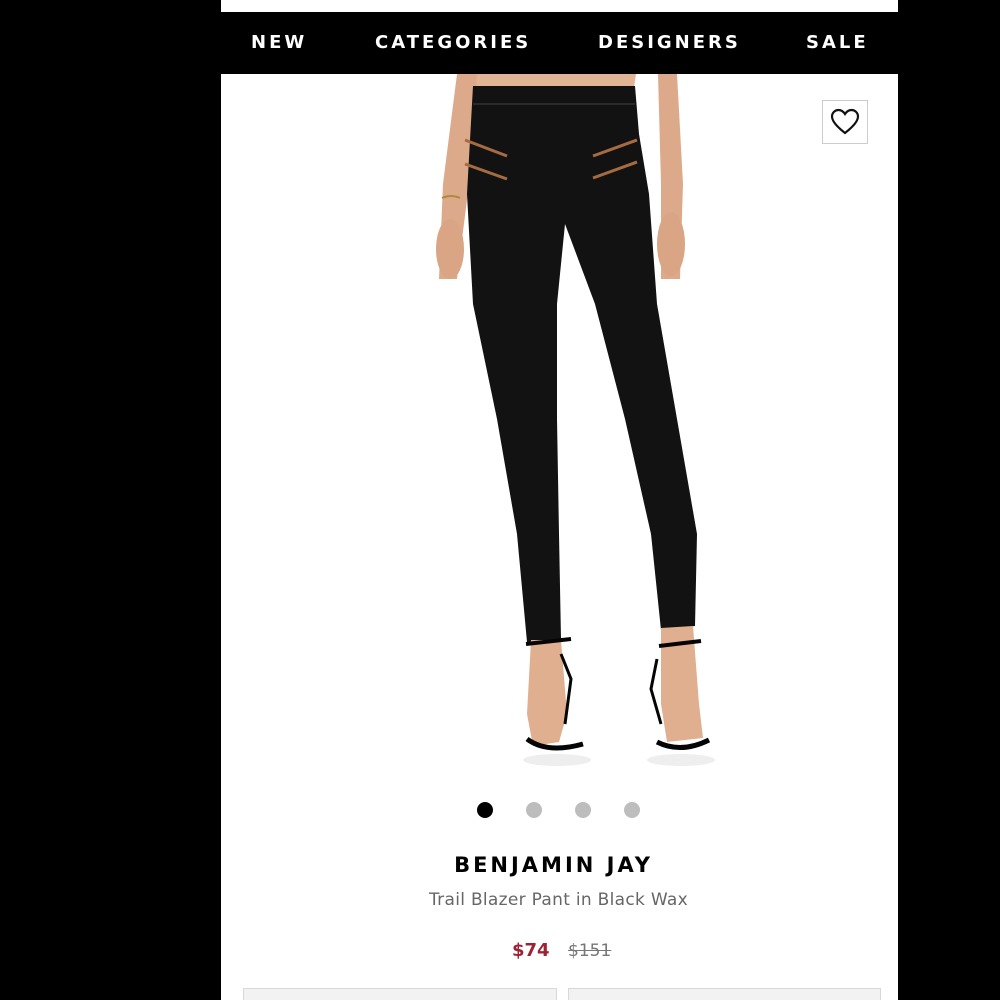 This screenshot has height=1000, width=1000. Describe the element at coordinates (558, 900) in the screenshot. I see `product-name: Trail Blazer Pant in Black Wax` at that location.